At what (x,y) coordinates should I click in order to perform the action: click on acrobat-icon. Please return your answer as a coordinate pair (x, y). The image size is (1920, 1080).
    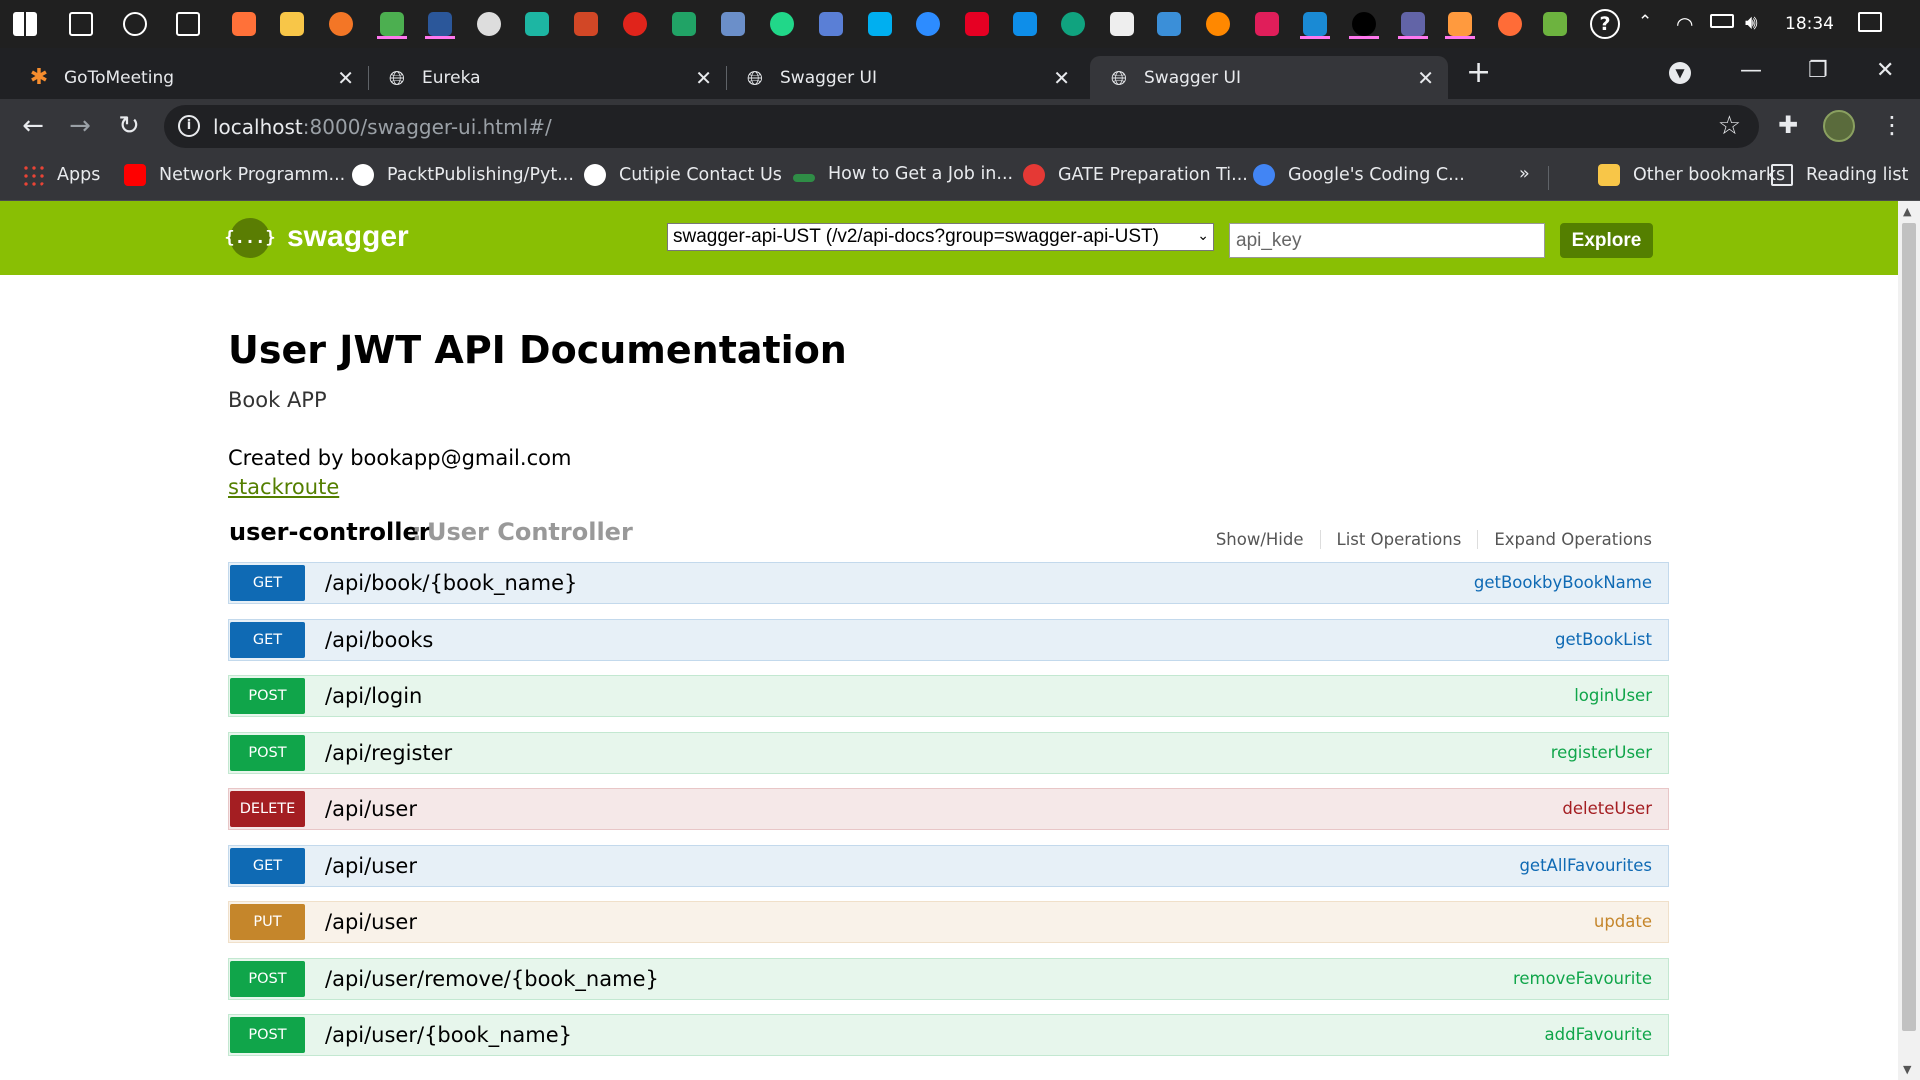
    Looking at the image, I should click on (635, 24).